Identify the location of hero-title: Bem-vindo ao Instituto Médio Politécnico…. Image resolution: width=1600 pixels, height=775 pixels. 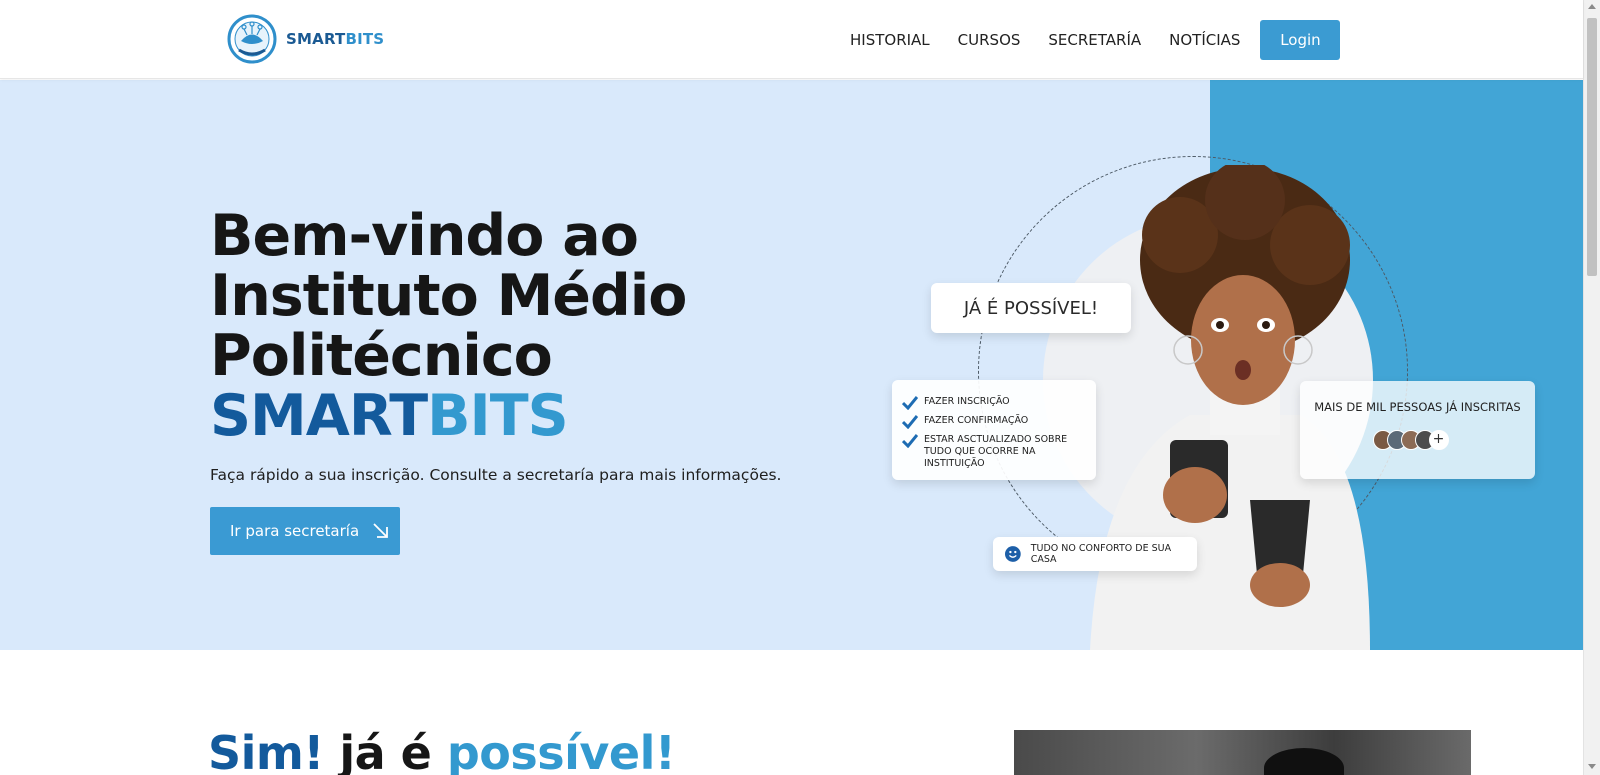
(448, 324).